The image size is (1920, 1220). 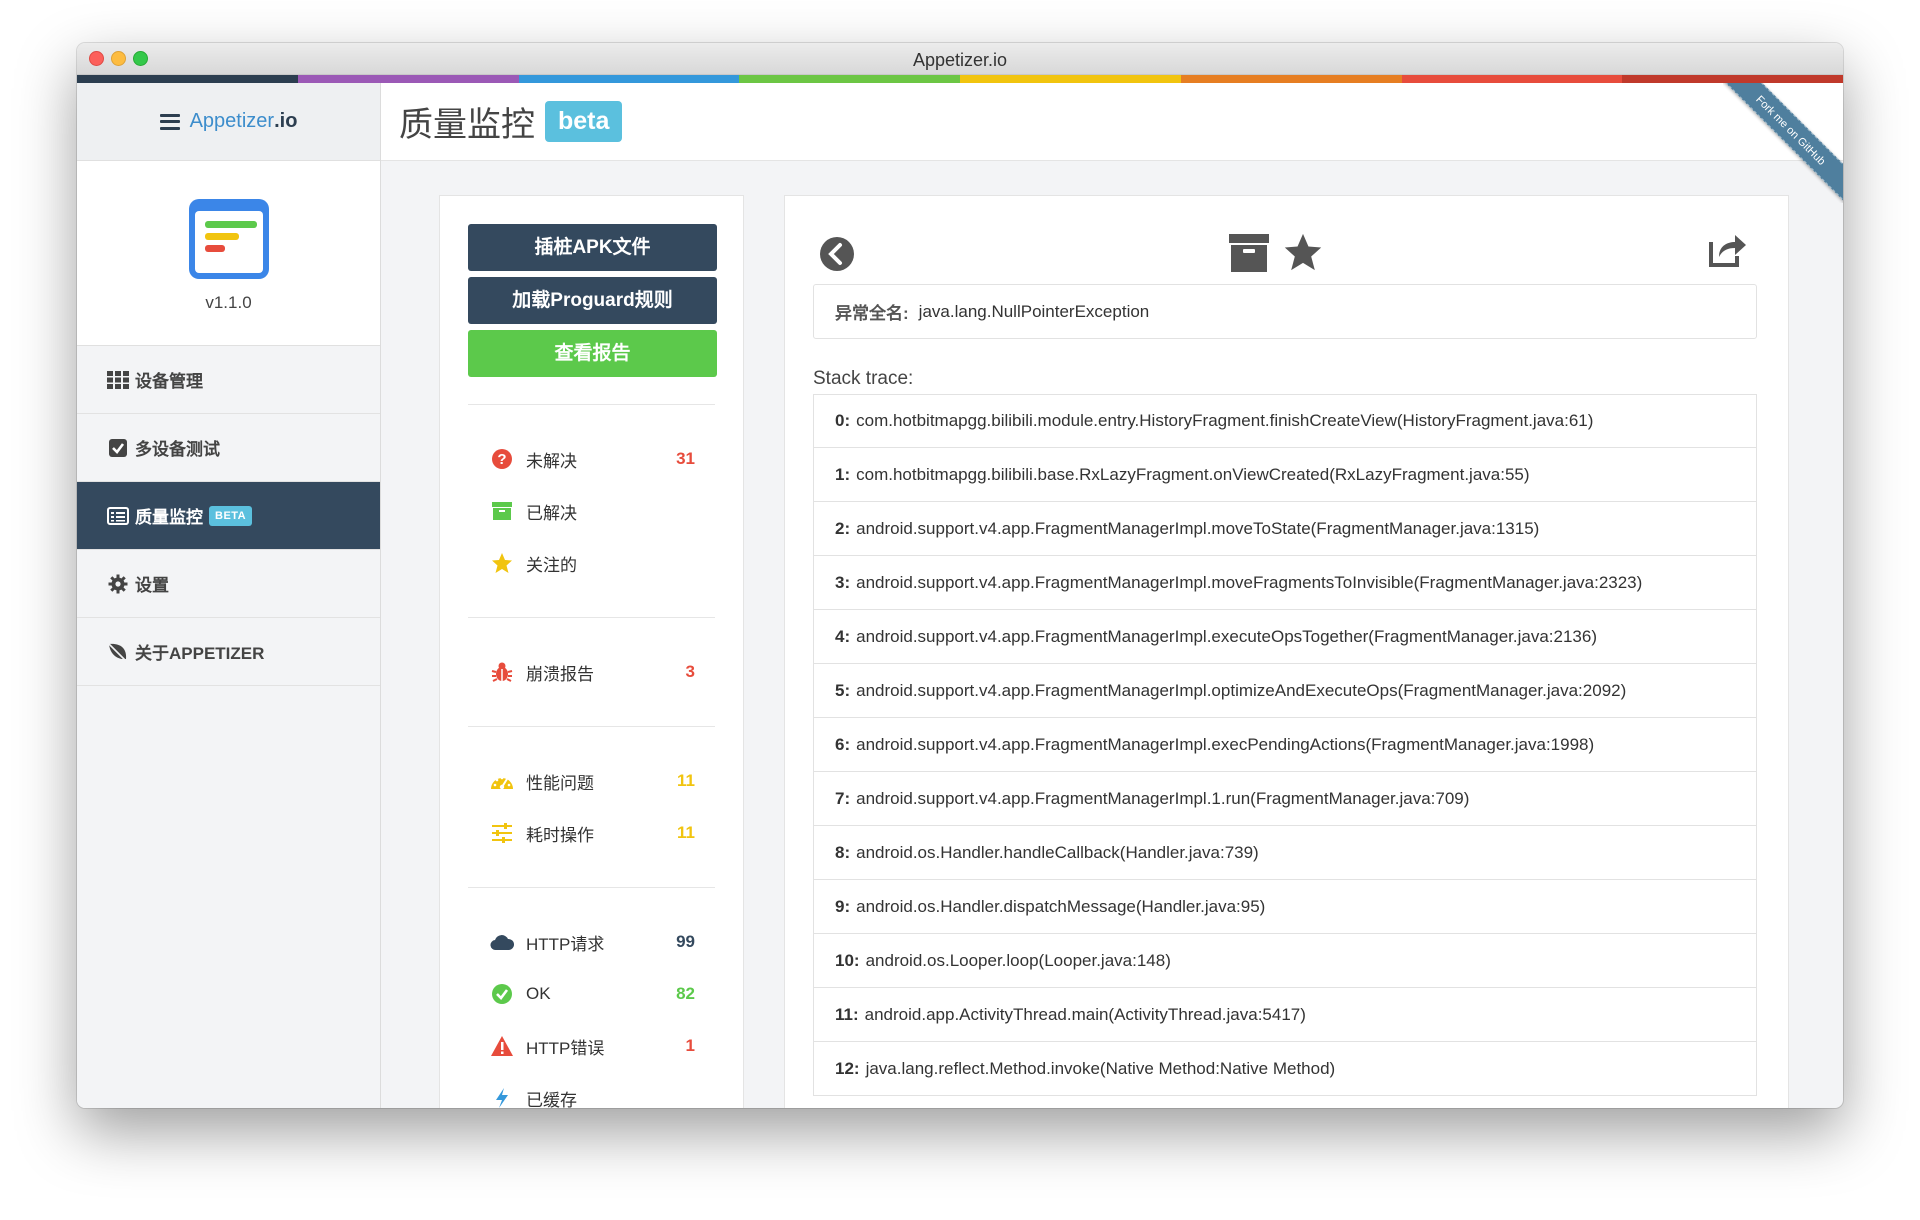 I want to click on sidebar-item-label: 设置, so click(x=152, y=585).